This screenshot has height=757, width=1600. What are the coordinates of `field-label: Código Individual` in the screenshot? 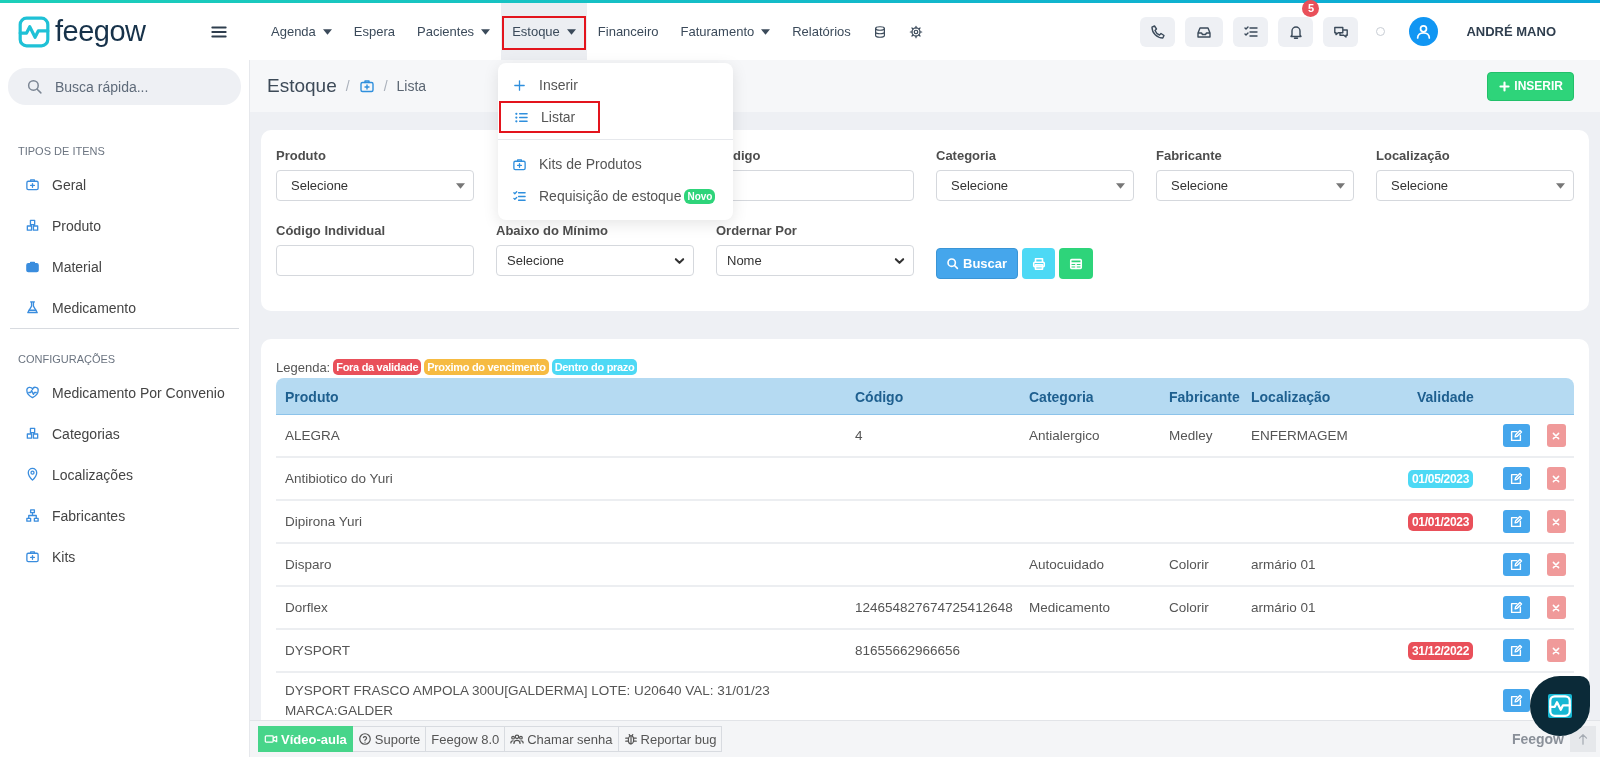 It's located at (331, 230).